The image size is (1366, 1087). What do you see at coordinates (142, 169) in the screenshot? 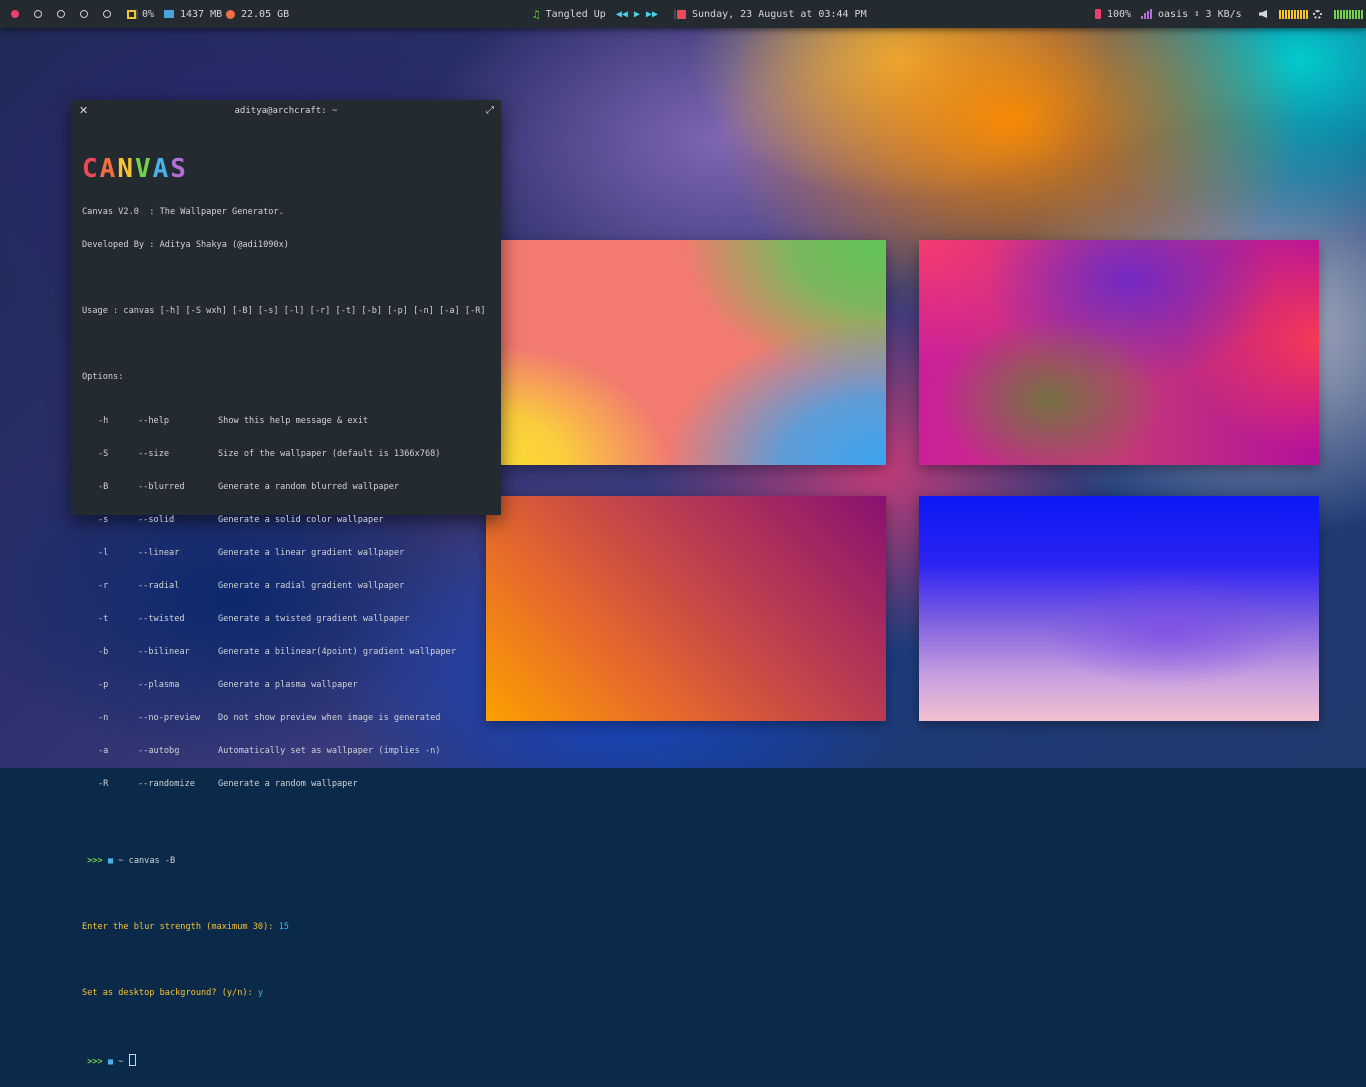
I see `logo-letter: V` at bounding box center [142, 169].